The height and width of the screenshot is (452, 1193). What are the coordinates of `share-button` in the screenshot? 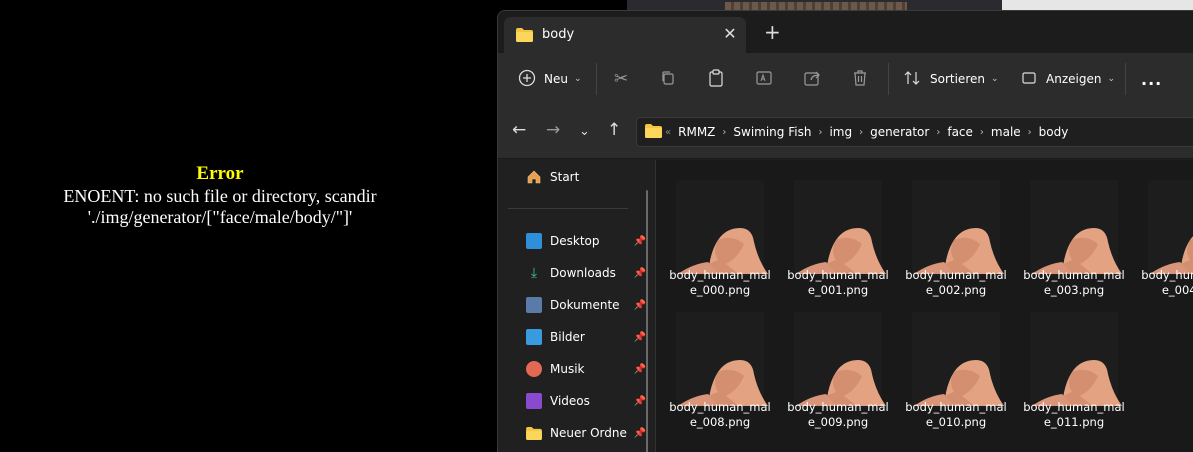 It's located at (813, 79).